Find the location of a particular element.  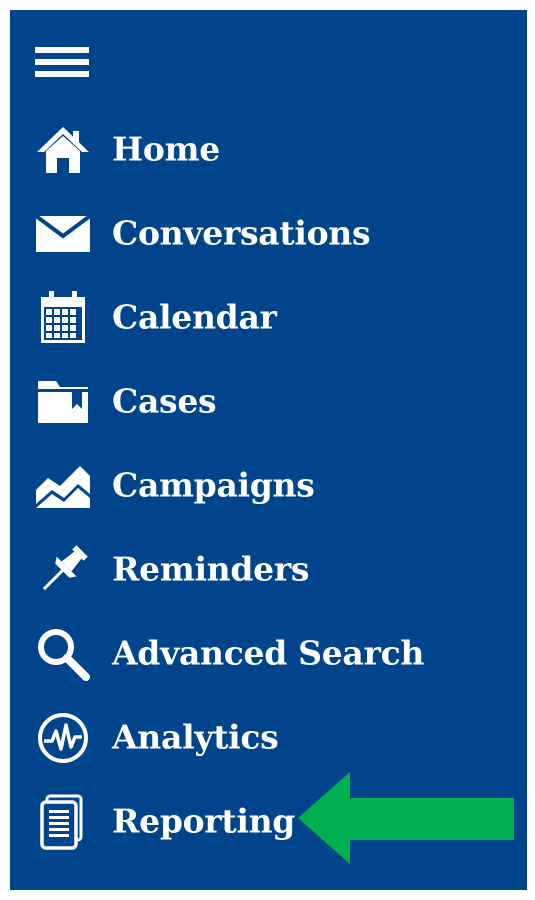

sidebar-item-label: Home is located at coordinates (166, 149).